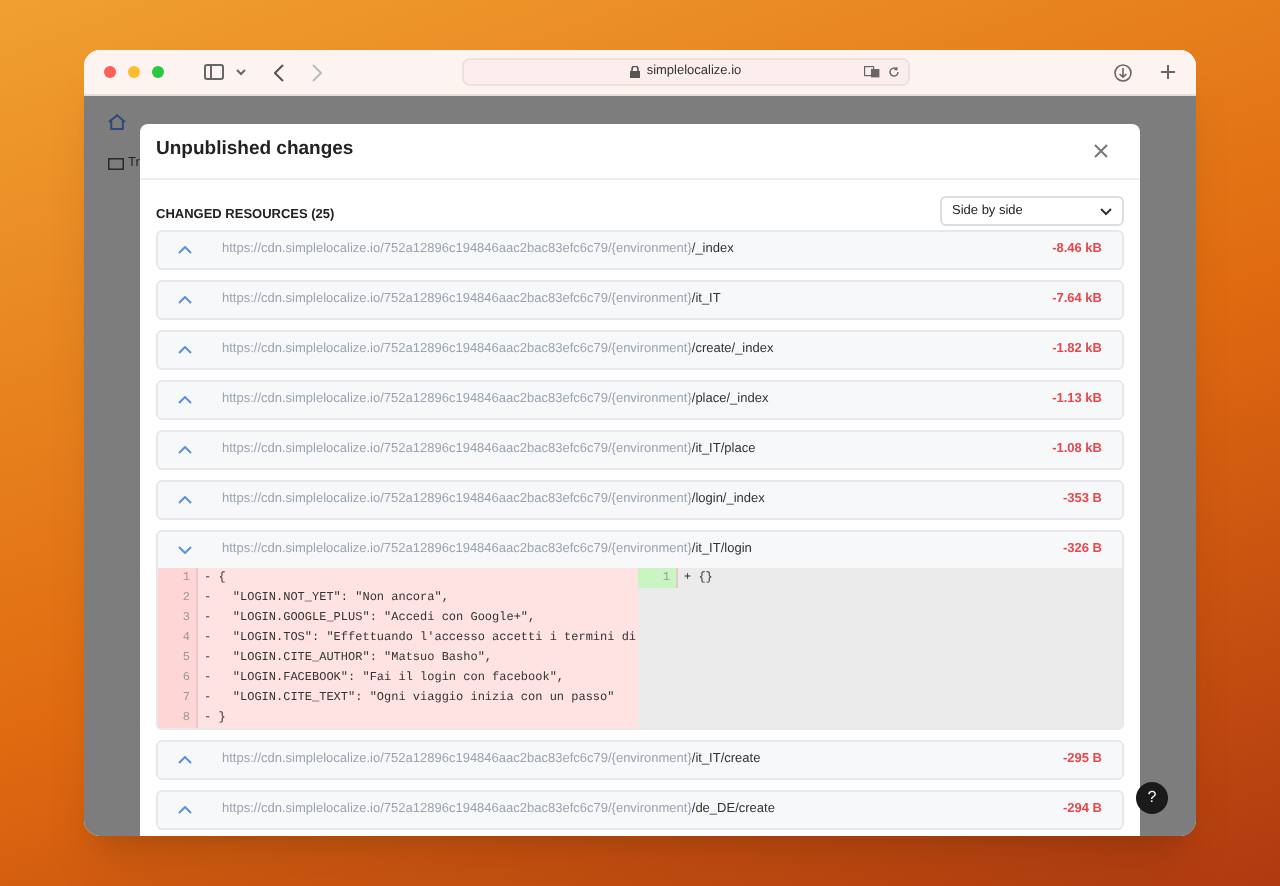  What do you see at coordinates (214, 72) in the screenshot?
I see `sidebar-icon` at bounding box center [214, 72].